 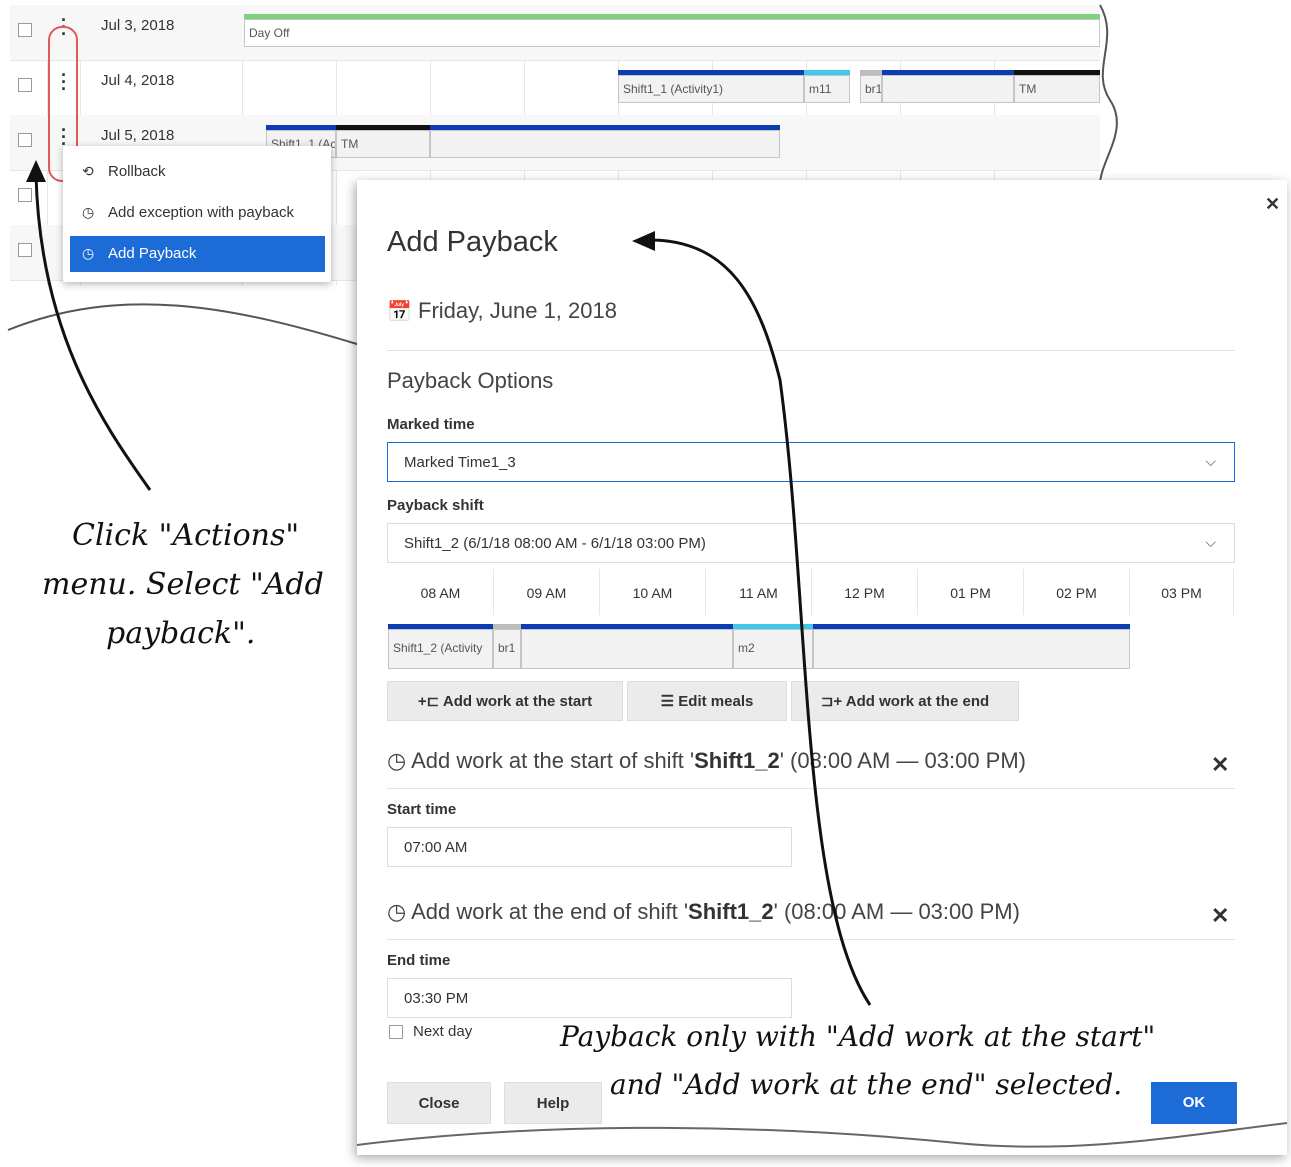 What do you see at coordinates (183, 584) in the screenshot?
I see `left-note-line: menu. Select "Add` at bounding box center [183, 584].